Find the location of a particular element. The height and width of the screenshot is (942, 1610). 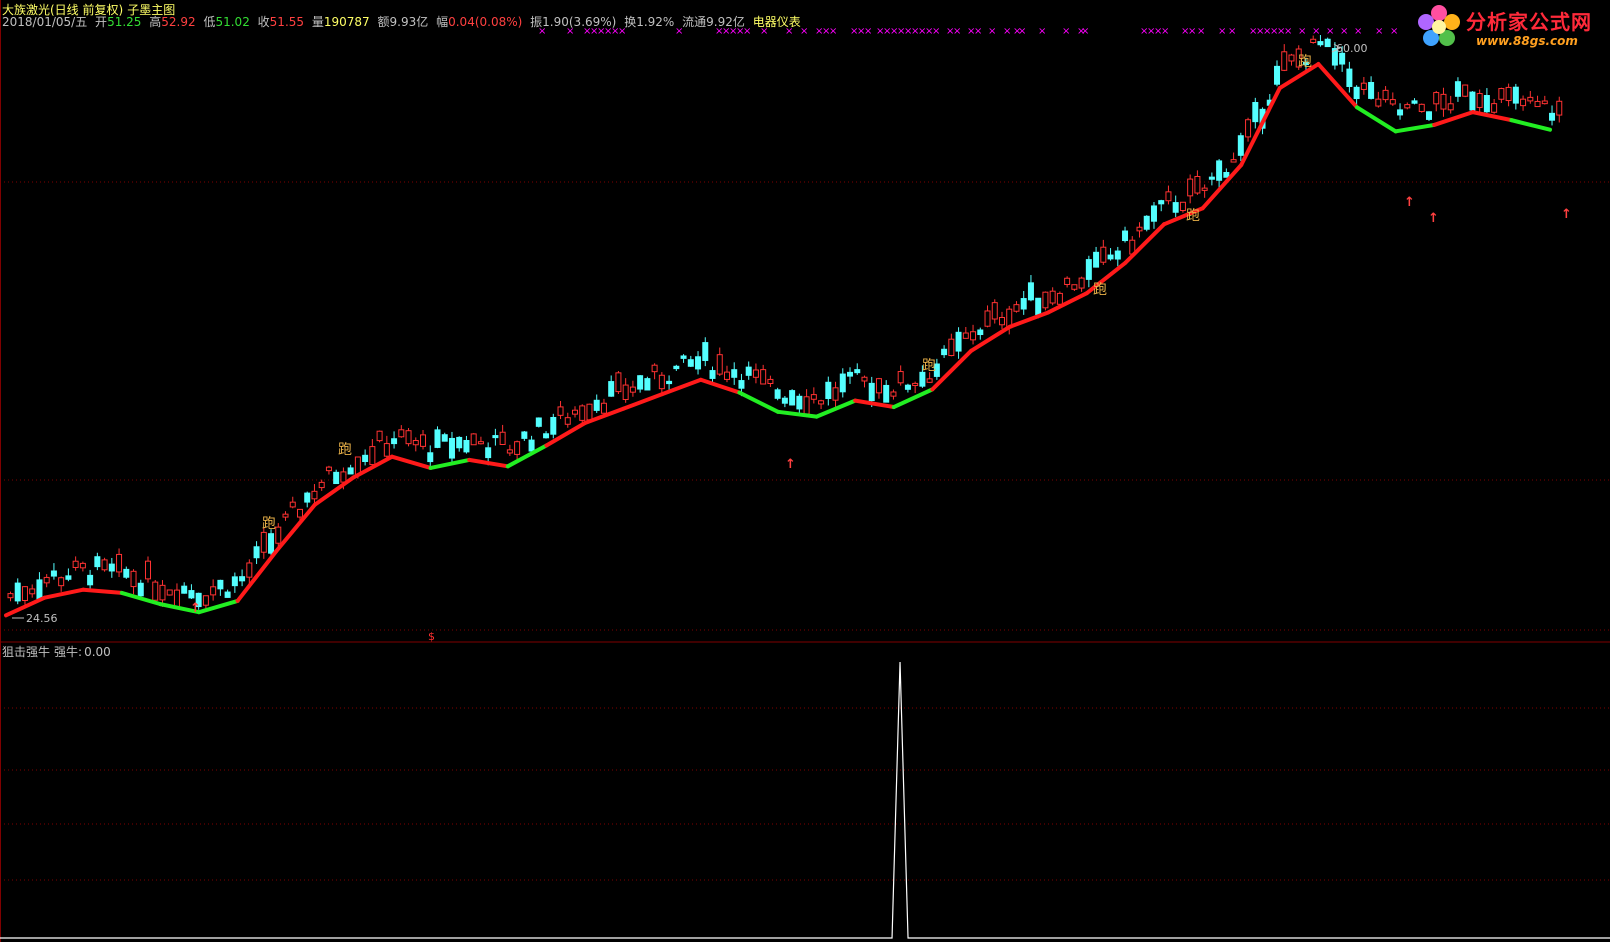

vol-label: 量 is located at coordinates (317, 22).